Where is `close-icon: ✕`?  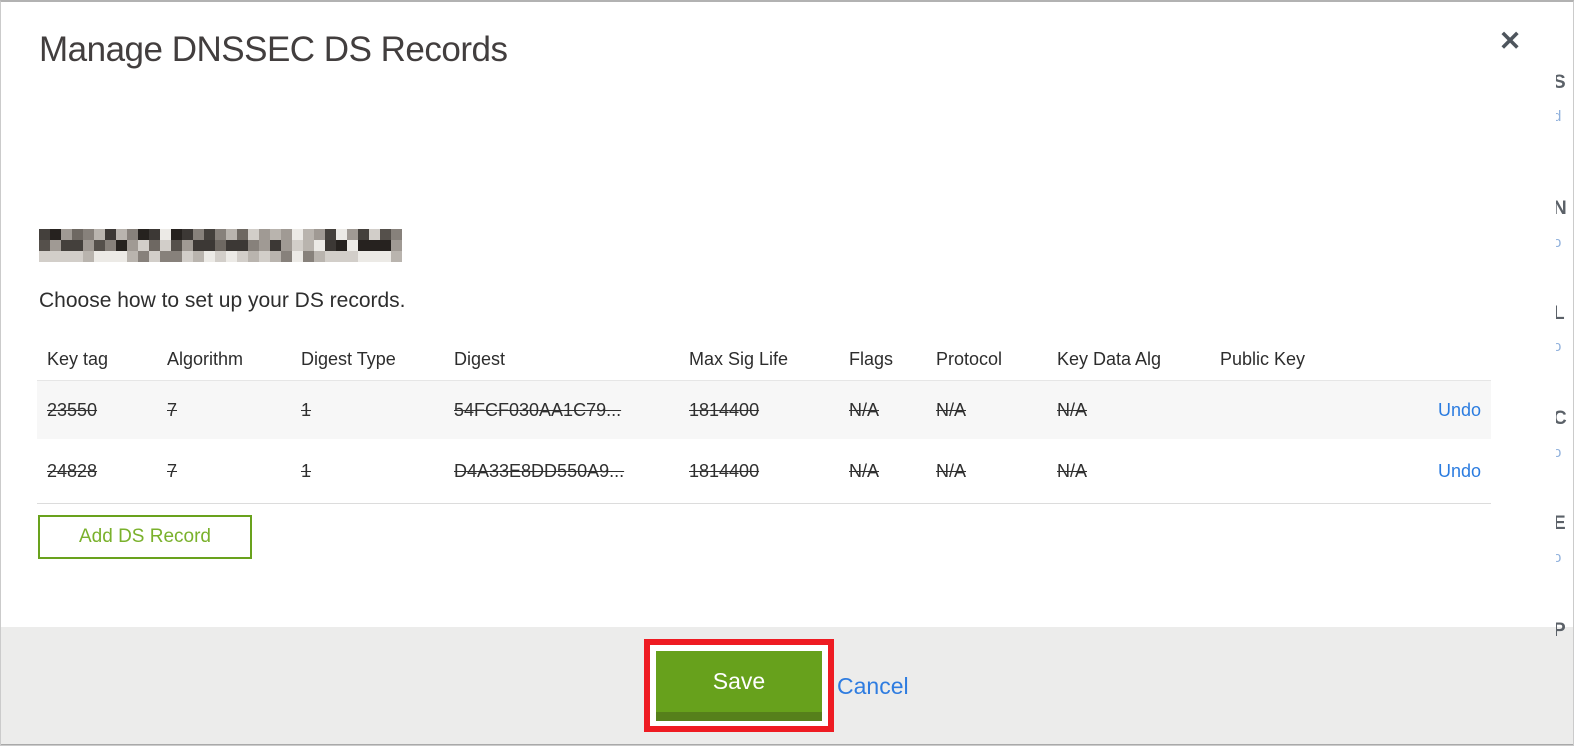 close-icon: ✕ is located at coordinates (1510, 41).